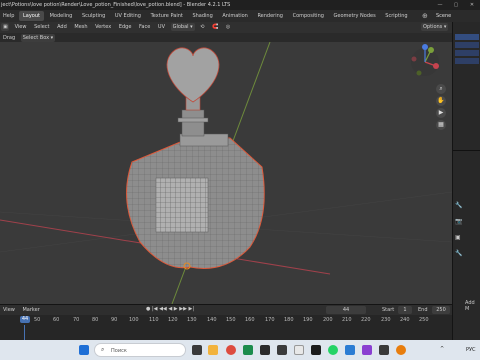 The width and height of the screenshot is (480, 360). Describe the element at coordinates (37, 320) in the screenshot. I see `ruler-tick: 50` at that location.